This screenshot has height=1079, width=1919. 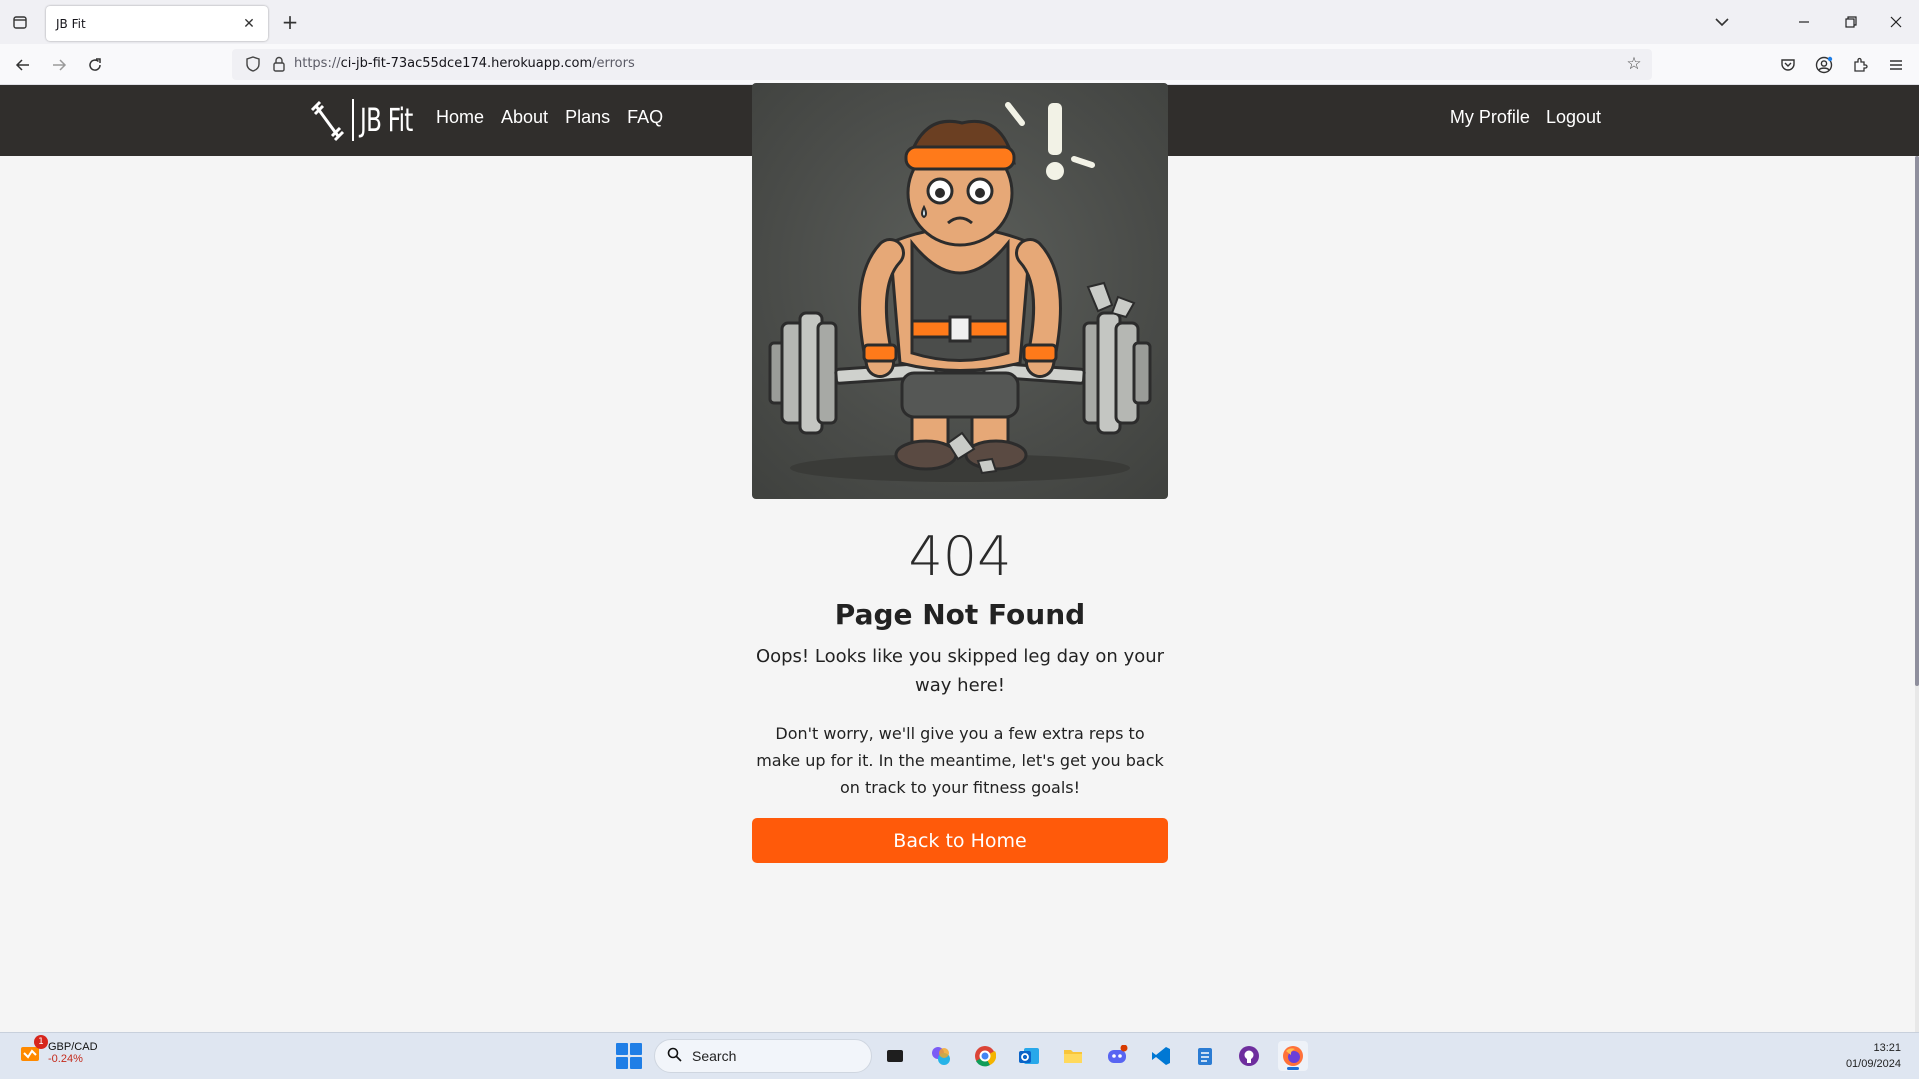 What do you see at coordinates (1634, 64) in the screenshot?
I see `bookmark-star-icon: ☆` at bounding box center [1634, 64].